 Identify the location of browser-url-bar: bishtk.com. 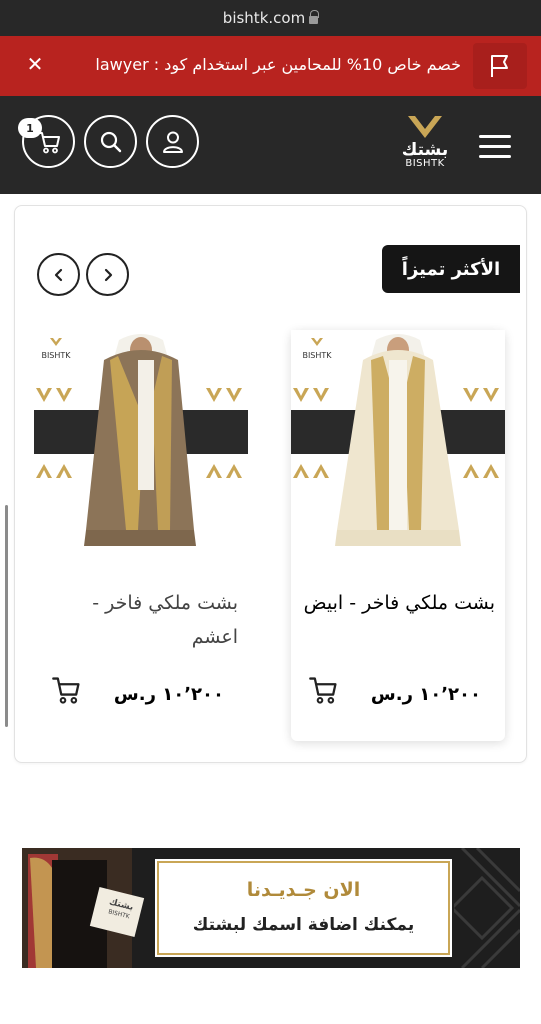
(270, 18).